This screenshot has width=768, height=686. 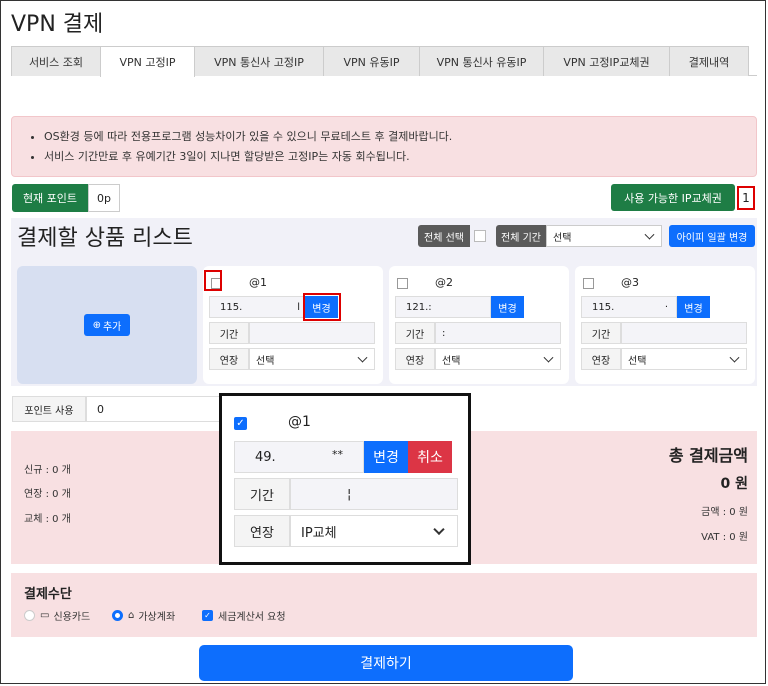 What do you see at coordinates (444, 236) in the screenshot?
I see `select-all-label: 전체 선택` at bounding box center [444, 236].